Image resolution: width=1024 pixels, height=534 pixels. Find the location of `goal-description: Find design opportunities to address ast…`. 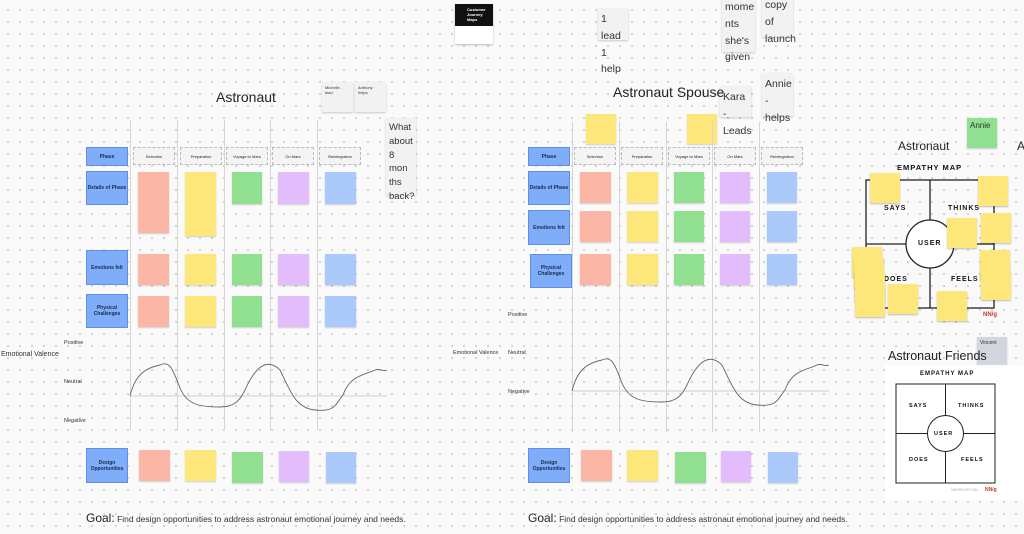

goal-description: Find design opportunities to address ast… is located at coordinates (261, 519).